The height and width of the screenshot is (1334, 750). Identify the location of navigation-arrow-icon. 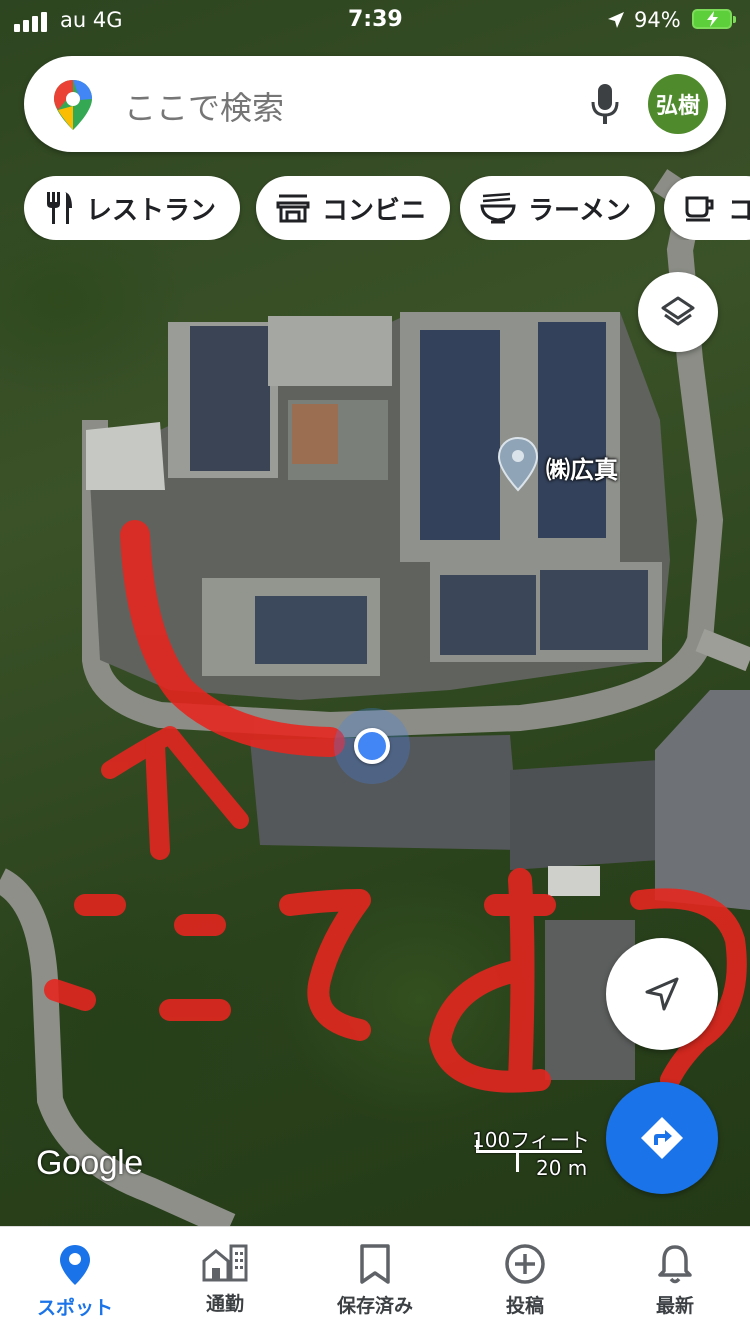
(662, 994).